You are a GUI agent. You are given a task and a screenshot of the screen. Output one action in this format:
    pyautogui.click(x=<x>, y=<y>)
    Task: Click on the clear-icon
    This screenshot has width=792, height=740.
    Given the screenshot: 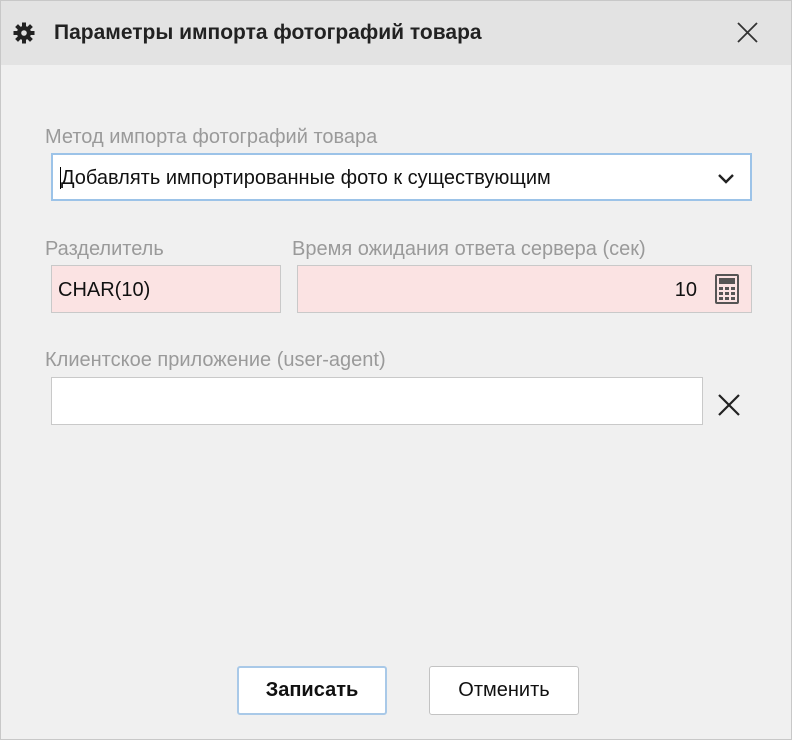 What is the action you would take?
    pyautogui.click(x=729, y=405)
    